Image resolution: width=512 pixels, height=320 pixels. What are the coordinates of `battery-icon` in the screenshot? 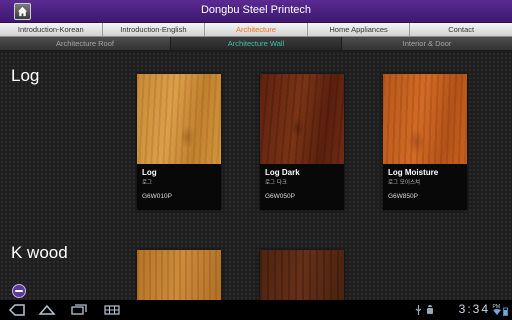 It's located at (505, 311).